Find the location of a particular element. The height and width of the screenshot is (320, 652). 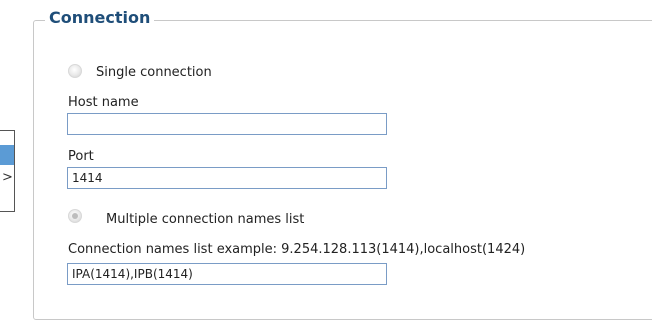

multiple-connection-radio is located at coordinates (75, 216).